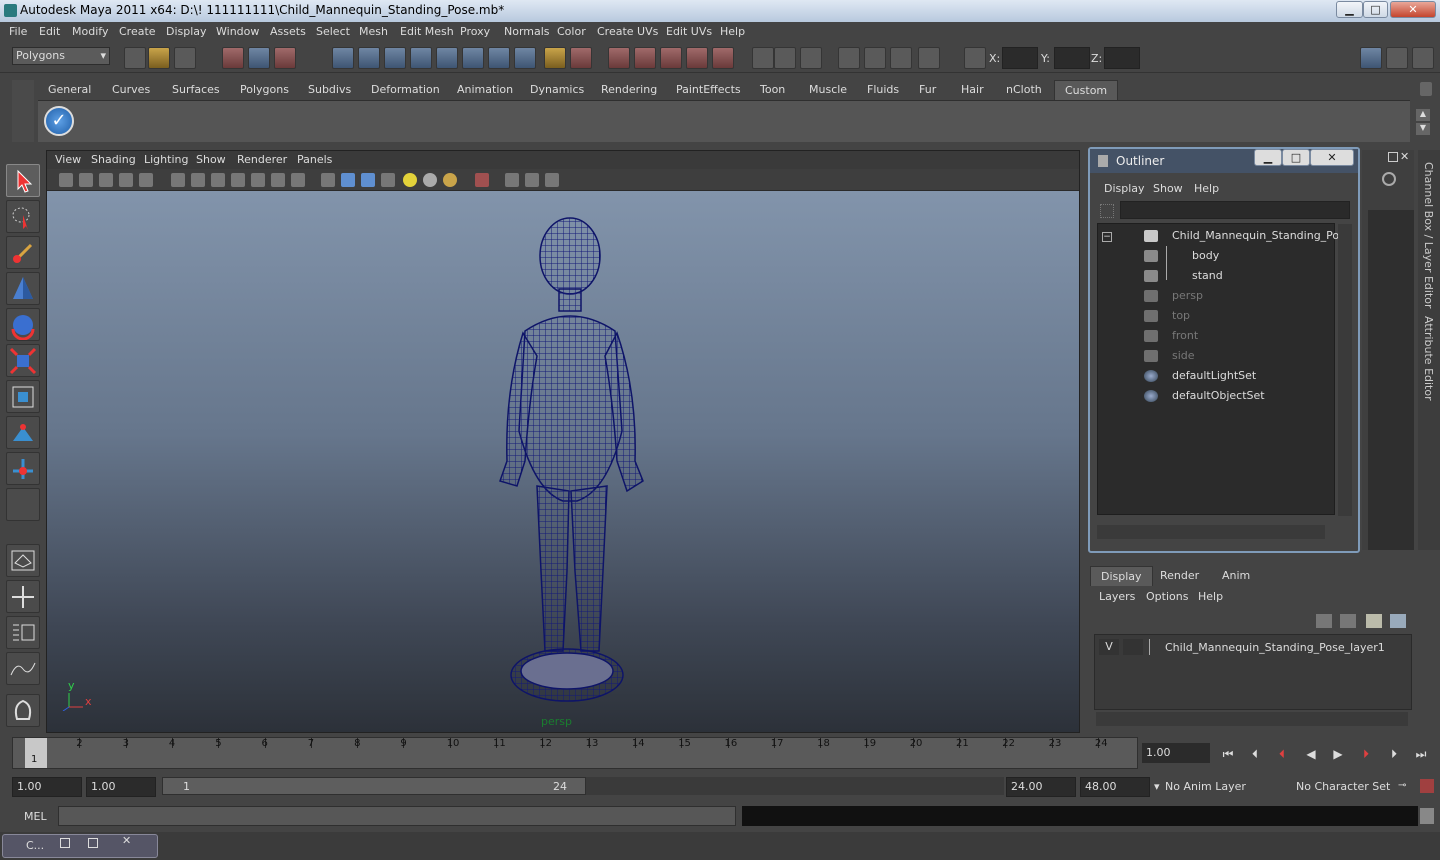 Image resolution: width=1440 pixels, height=860 pixels. Describe the element at coordinates (264, 90) in the screenshot. I see `shelf-tab-polygons: Polygons` at that location.